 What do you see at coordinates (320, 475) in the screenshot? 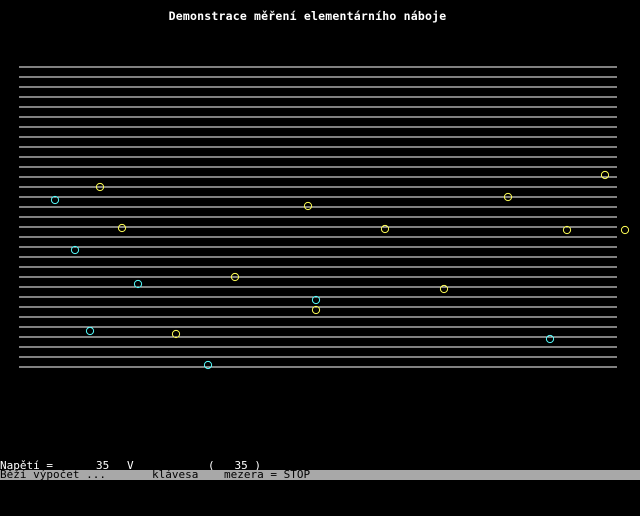
I see `help-bar: Běží výpočet ... klávesa mezera = STOP` at bounding box center [320, 475].